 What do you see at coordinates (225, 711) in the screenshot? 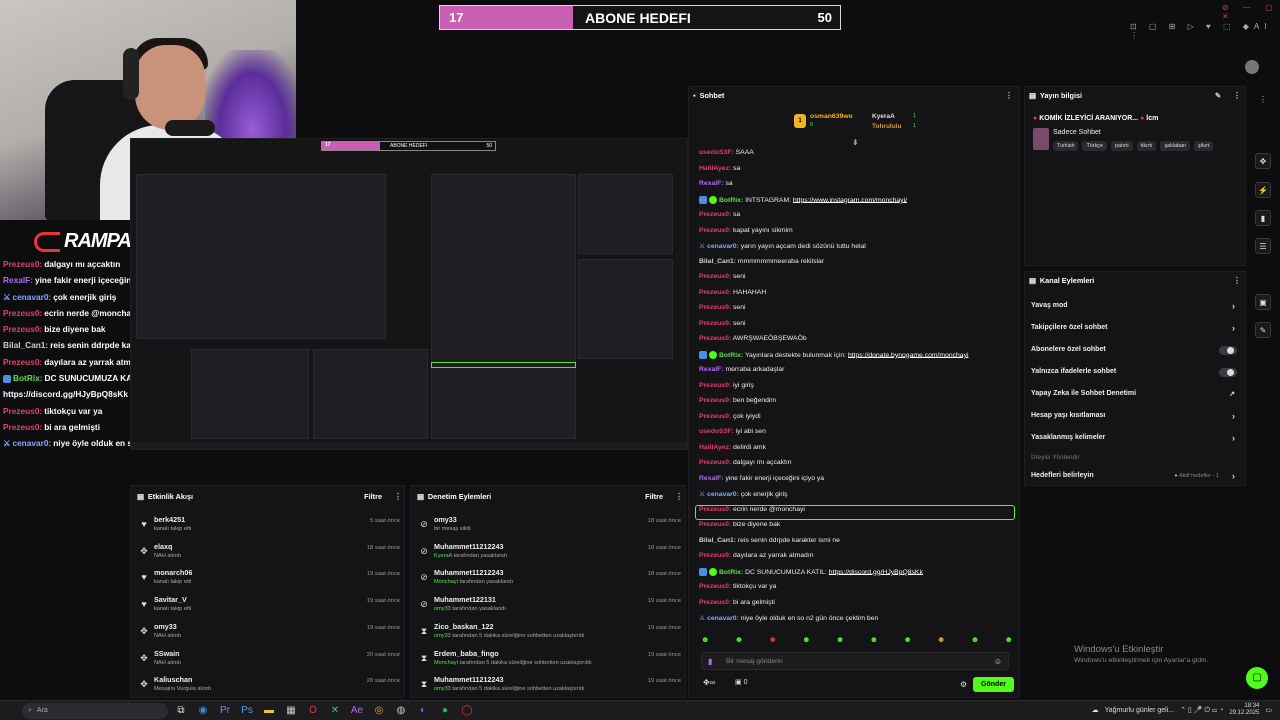
I see `app-icon-premiere: Pr` at bounding box center [225, 711].